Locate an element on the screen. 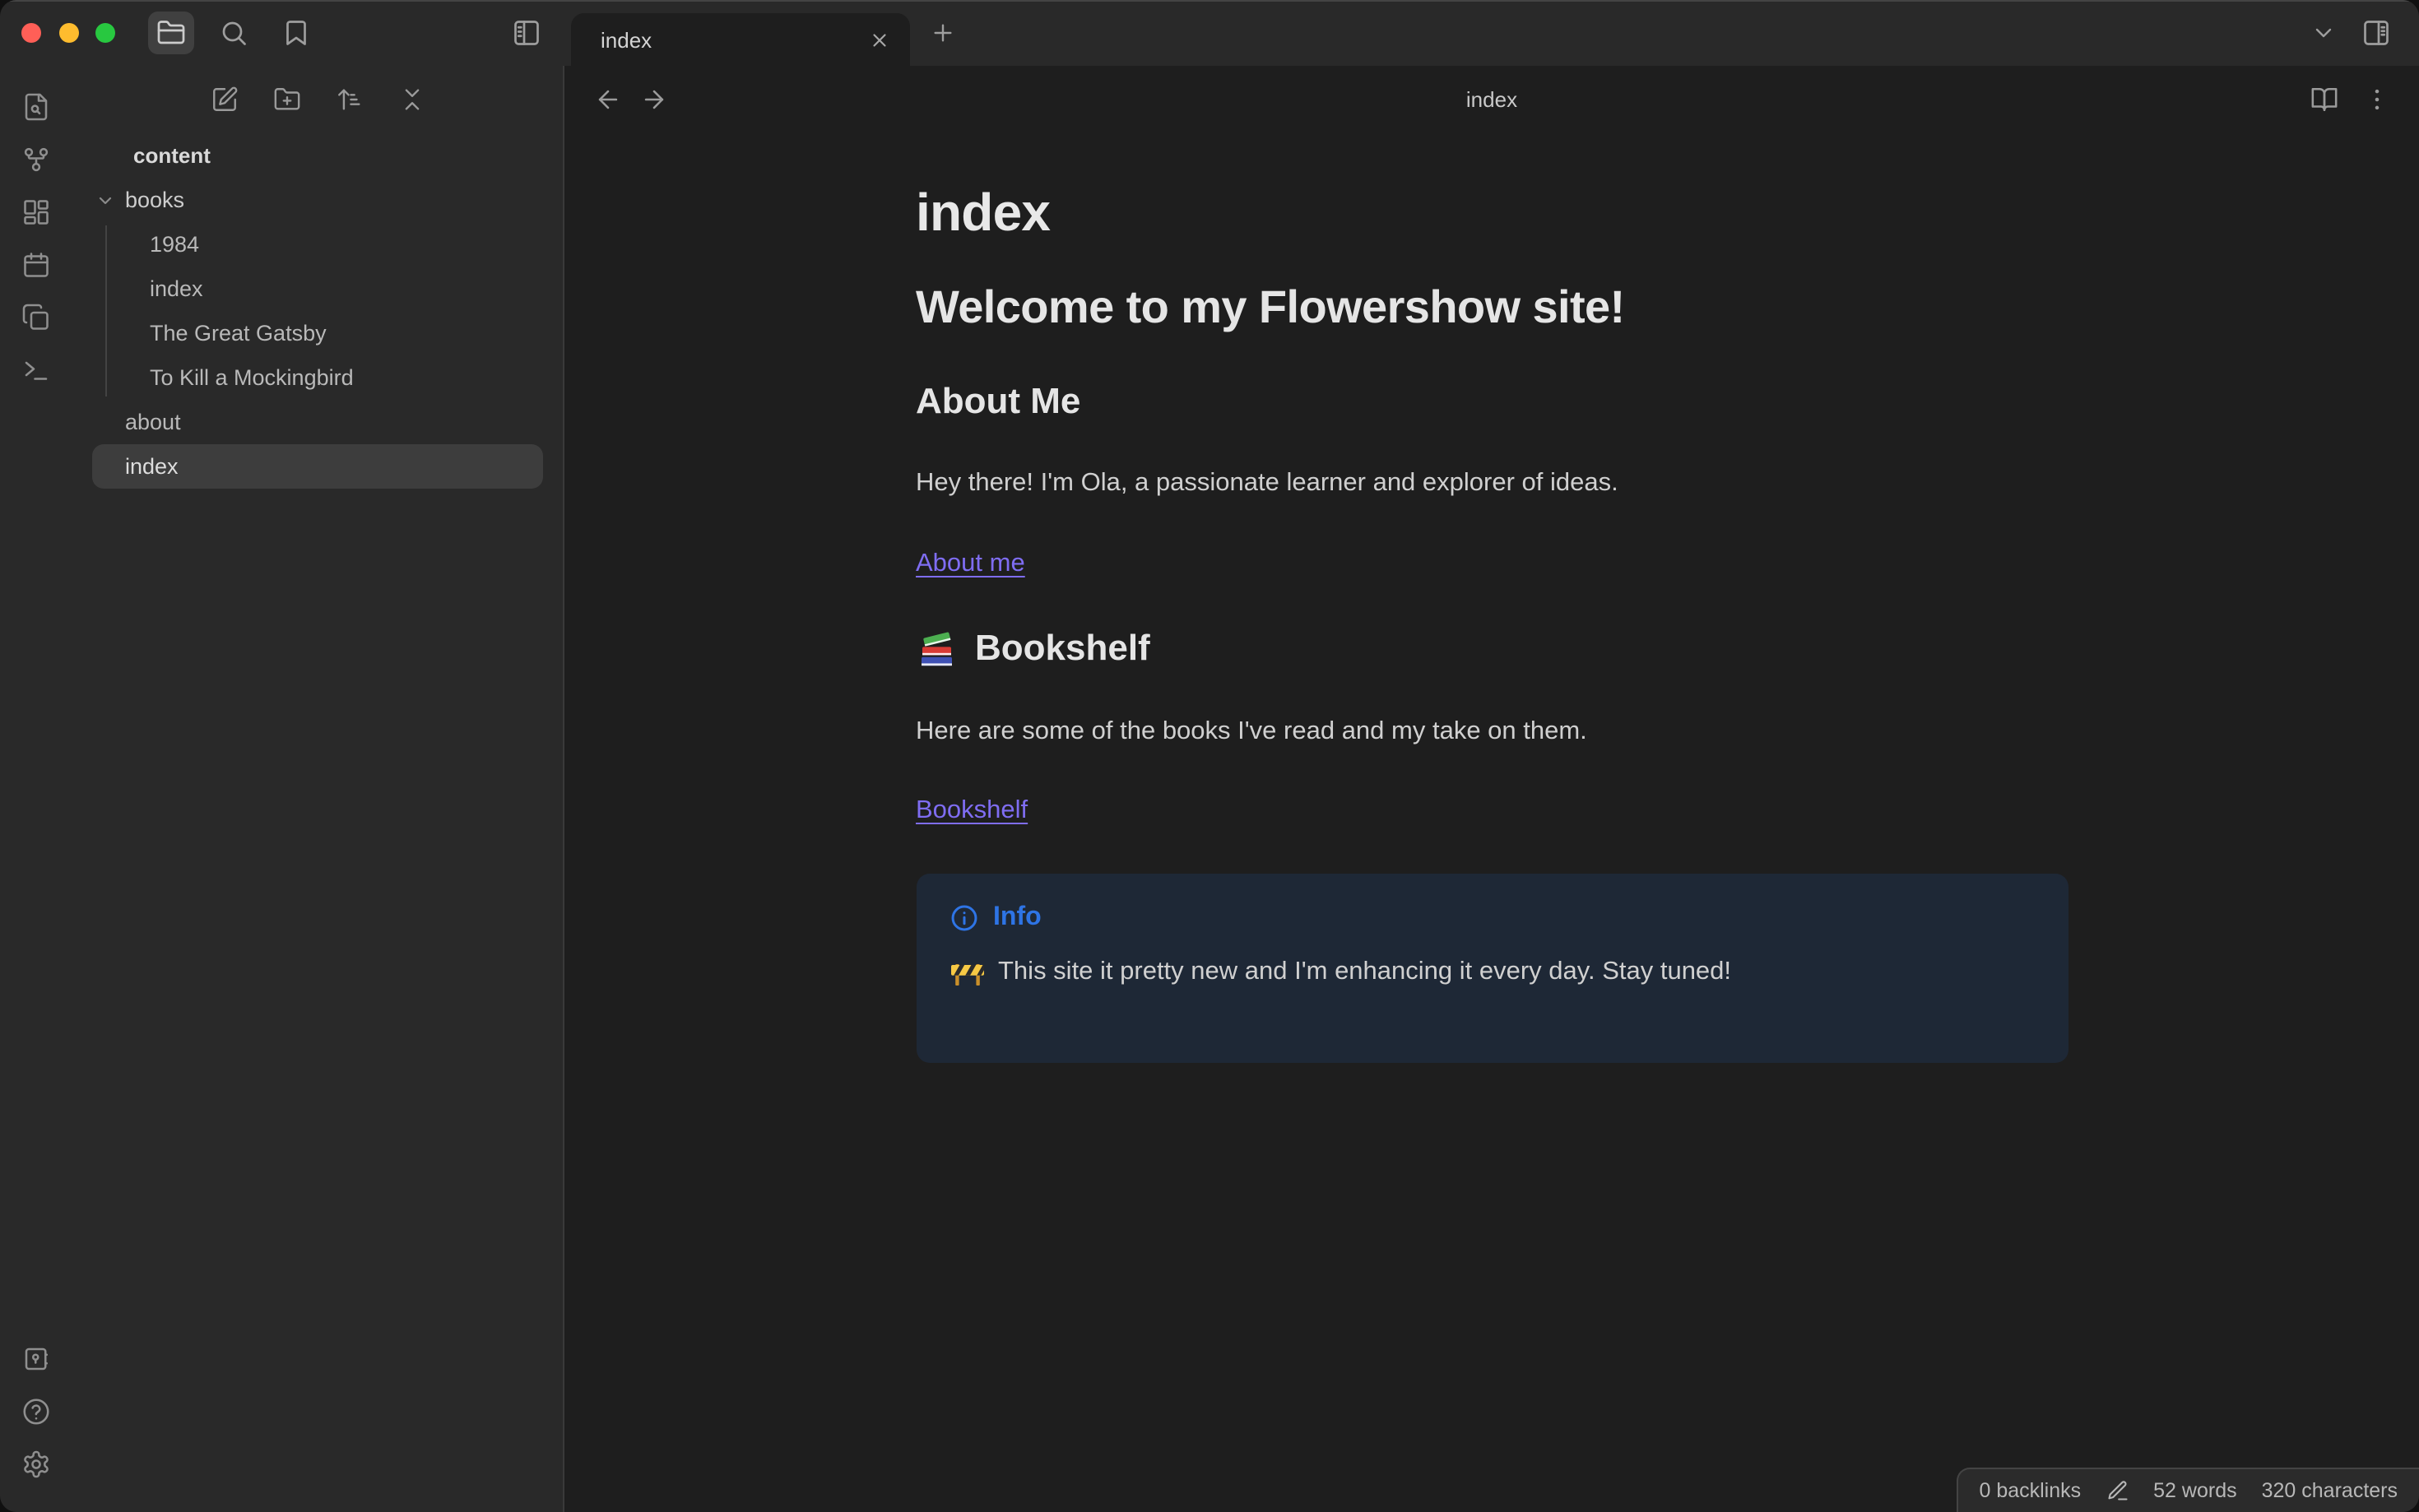 The height and width of the screenshot is (1512, 2419). right-sidebar-toggle-button is located at coordinates (2376, 33).